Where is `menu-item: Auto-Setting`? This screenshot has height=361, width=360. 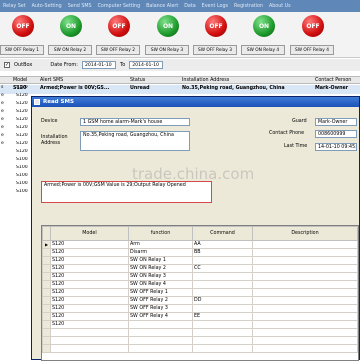
menu-item: Auto-Setting is located at coordinates (47, 6).